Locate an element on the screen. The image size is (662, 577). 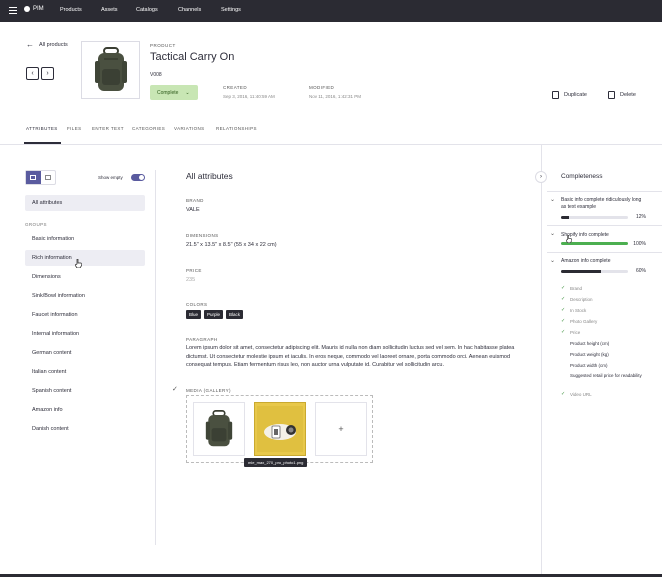
group-dimensions: Dimensions is located at coordinates (85, 277).